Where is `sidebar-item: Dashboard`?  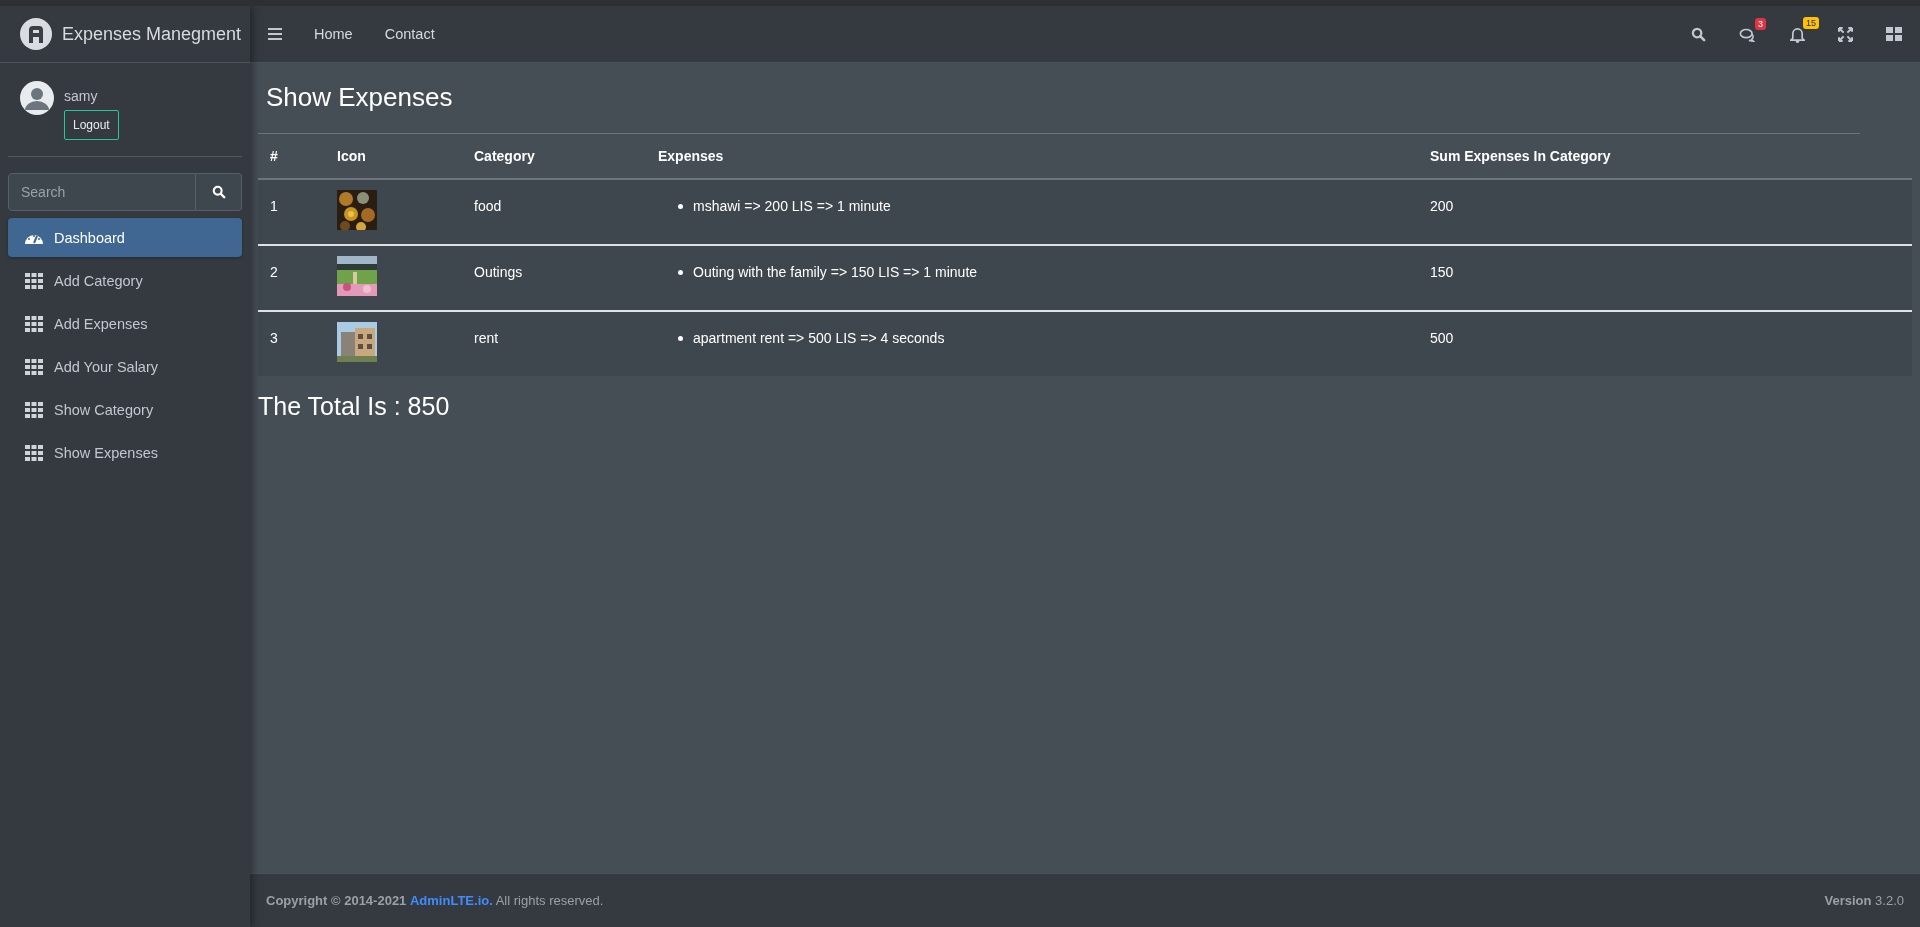
sidebar-item: Dashboard is located at coordinates (125, 237).